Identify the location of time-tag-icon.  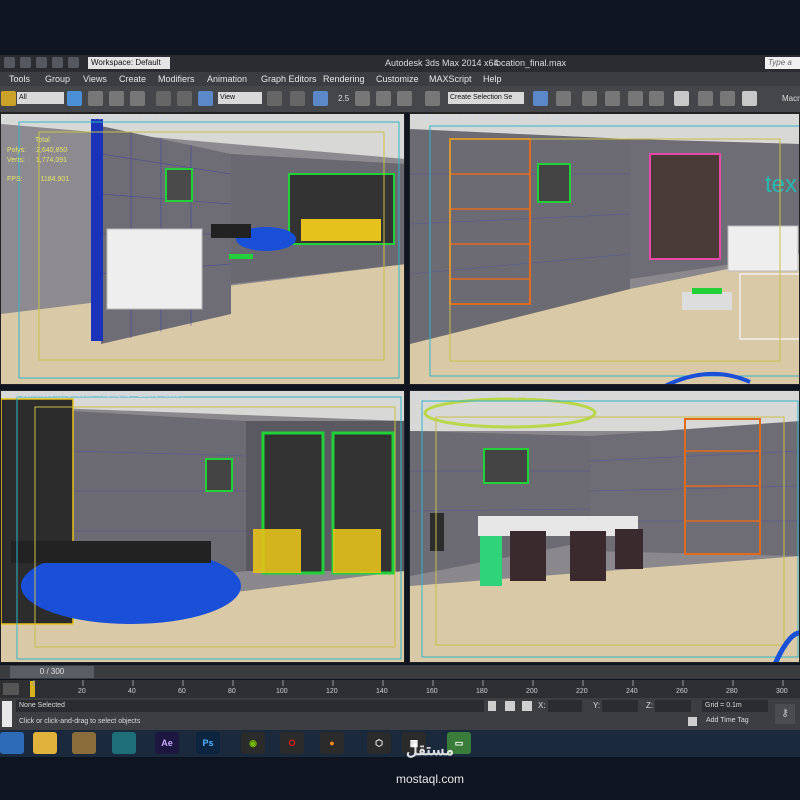
(692, 721).